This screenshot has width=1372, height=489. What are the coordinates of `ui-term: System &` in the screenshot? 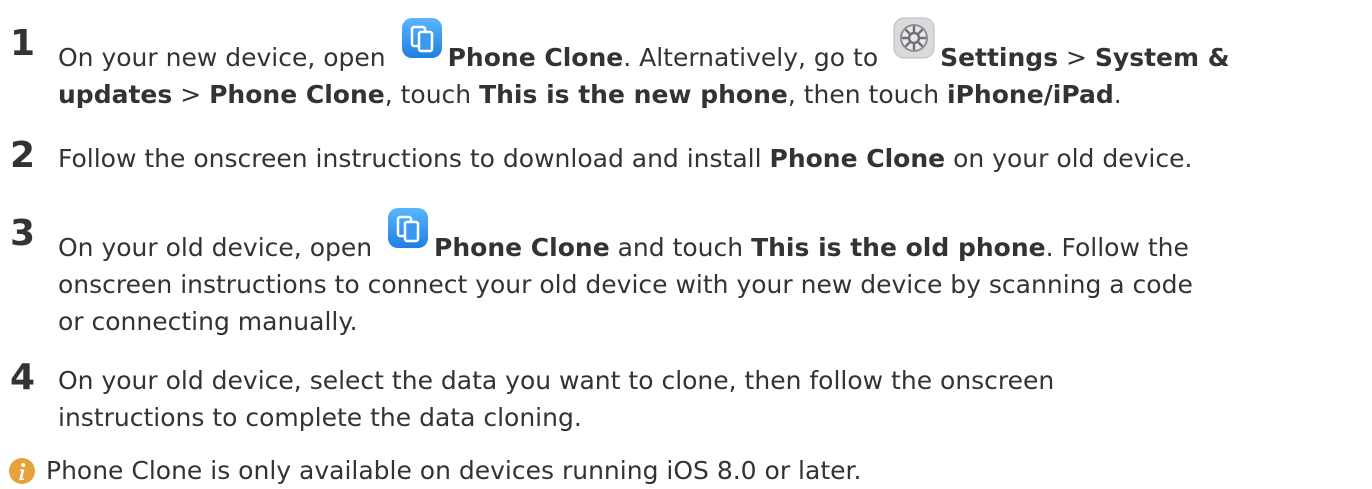 It's located at (1162, 57).